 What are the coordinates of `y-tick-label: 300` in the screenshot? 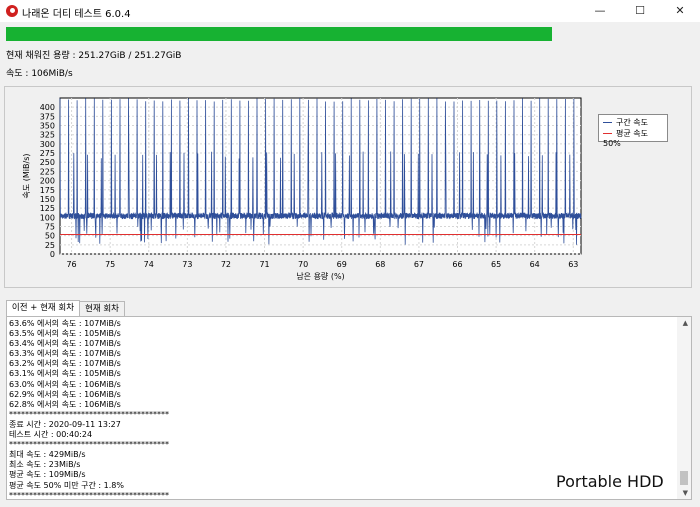 It's located at (47, 144).